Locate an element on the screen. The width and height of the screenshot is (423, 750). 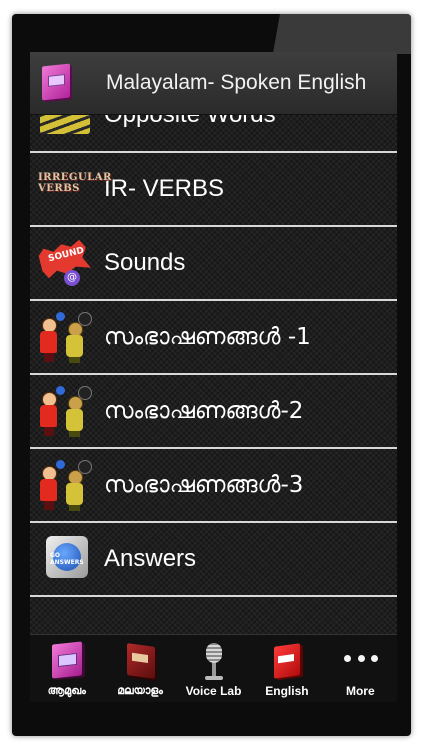
tab-label: ആമുഖം is located at coordinates (66, 690).